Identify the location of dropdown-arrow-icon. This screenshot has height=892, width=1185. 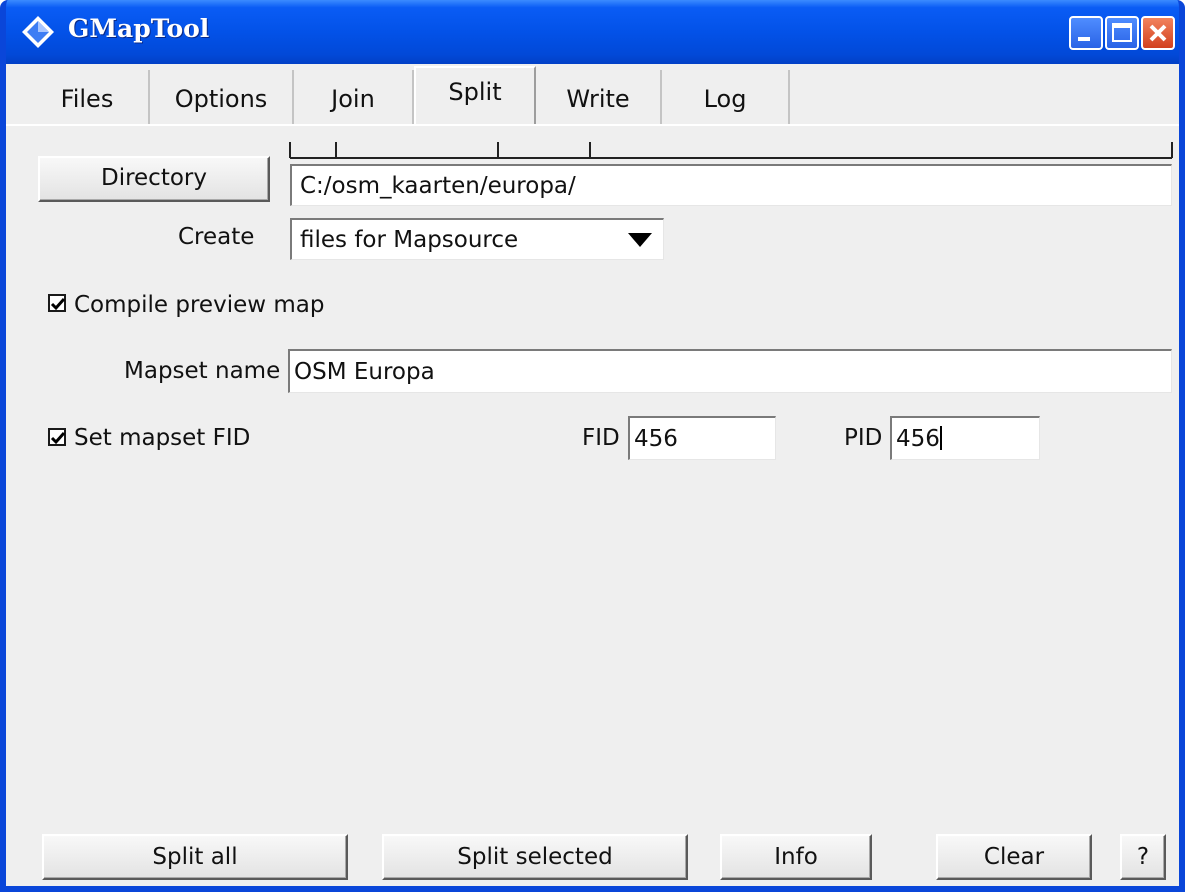
(640, 240).